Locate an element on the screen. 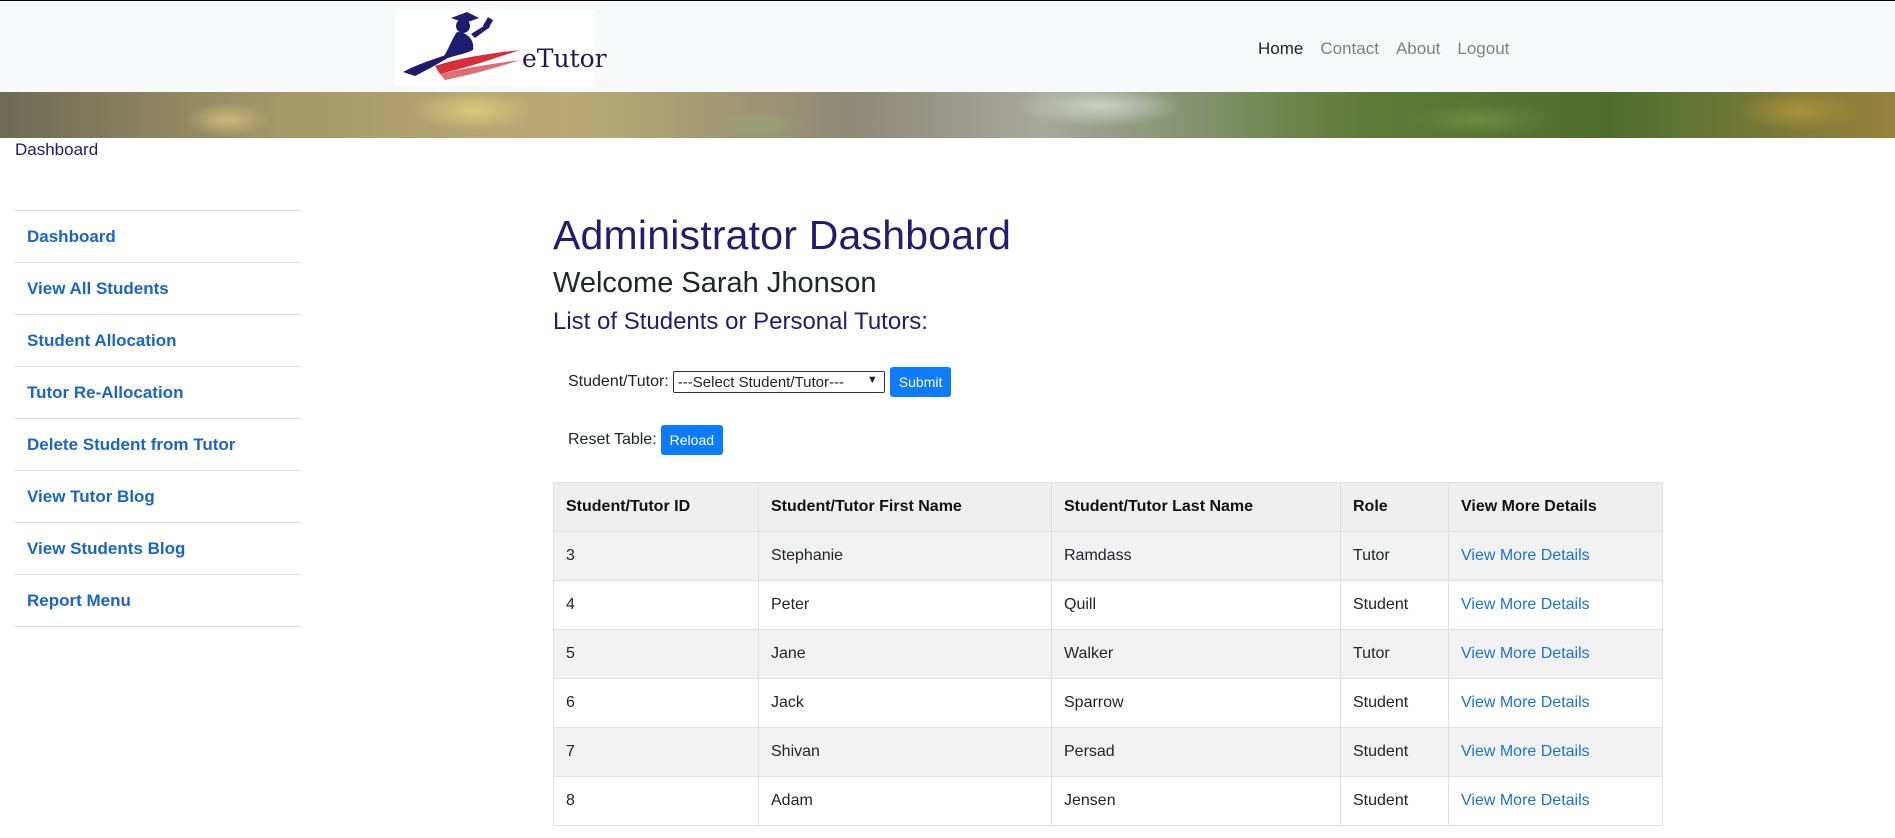  etutor-logo: eTutor is located at coordinates (501, 48).